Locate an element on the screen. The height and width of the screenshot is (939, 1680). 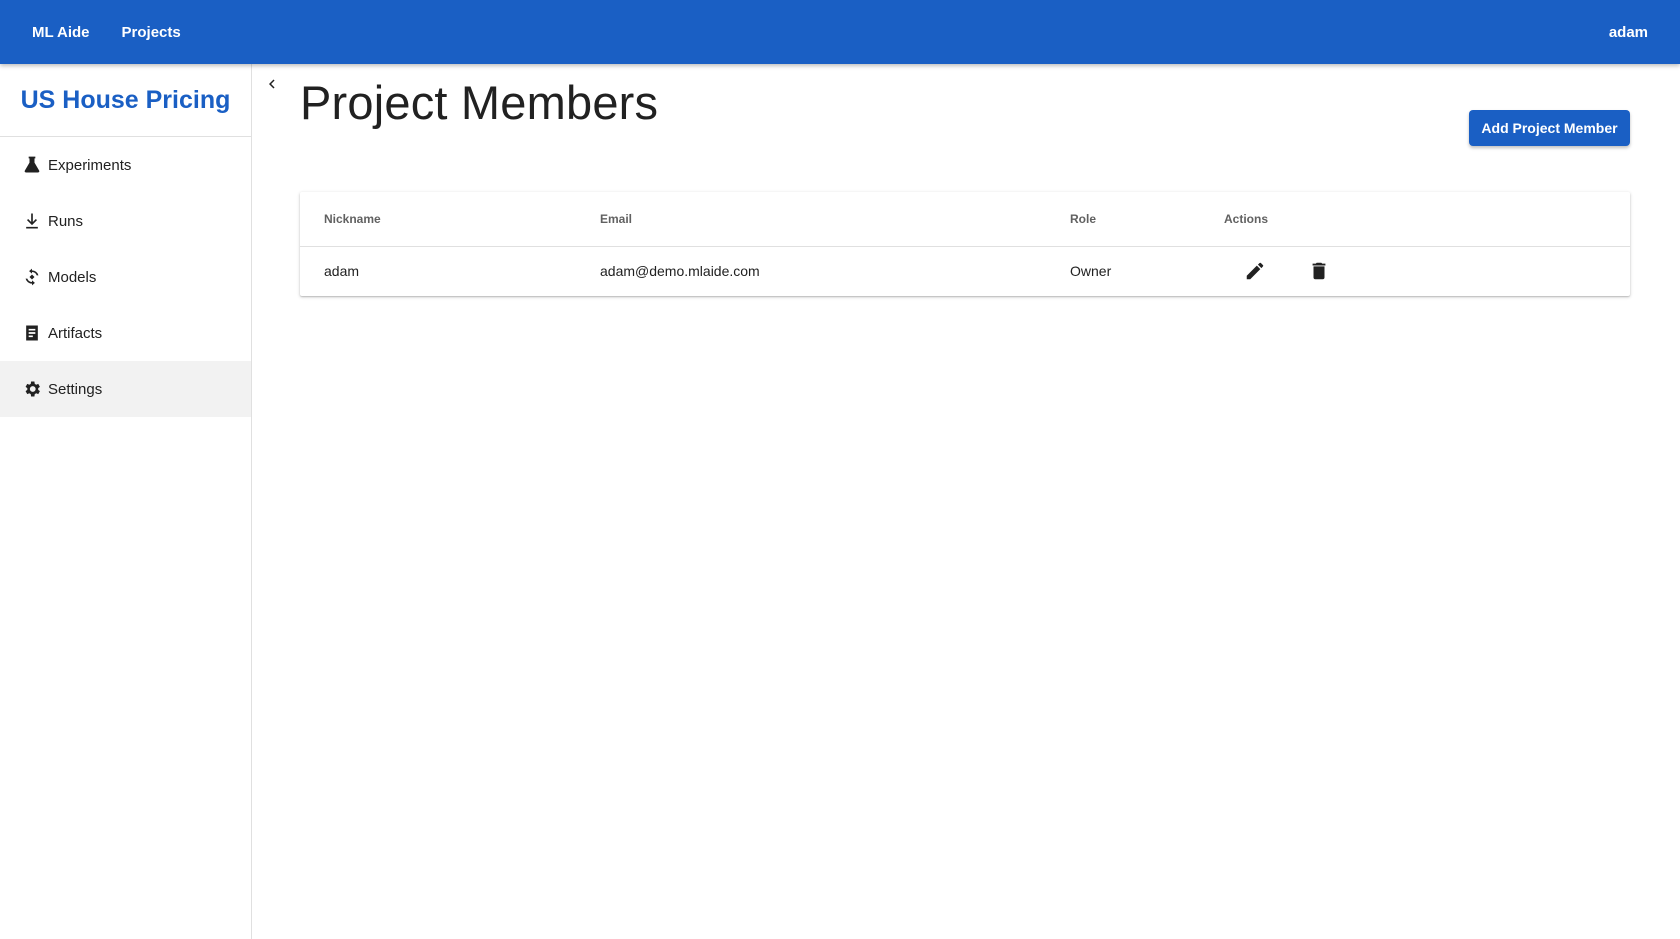
add-project-member-button: Add Project Member is located at coordinates (1549, 128).